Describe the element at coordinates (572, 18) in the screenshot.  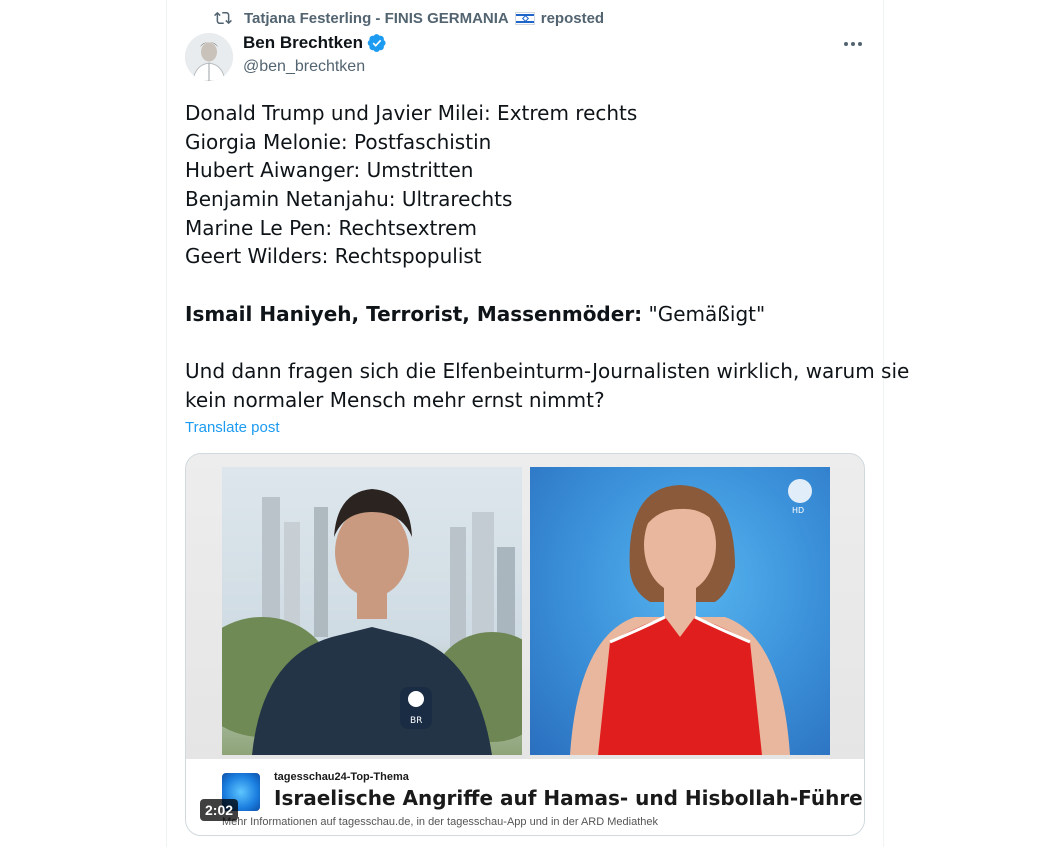
I see `repost-suffix: reposted` at that location.